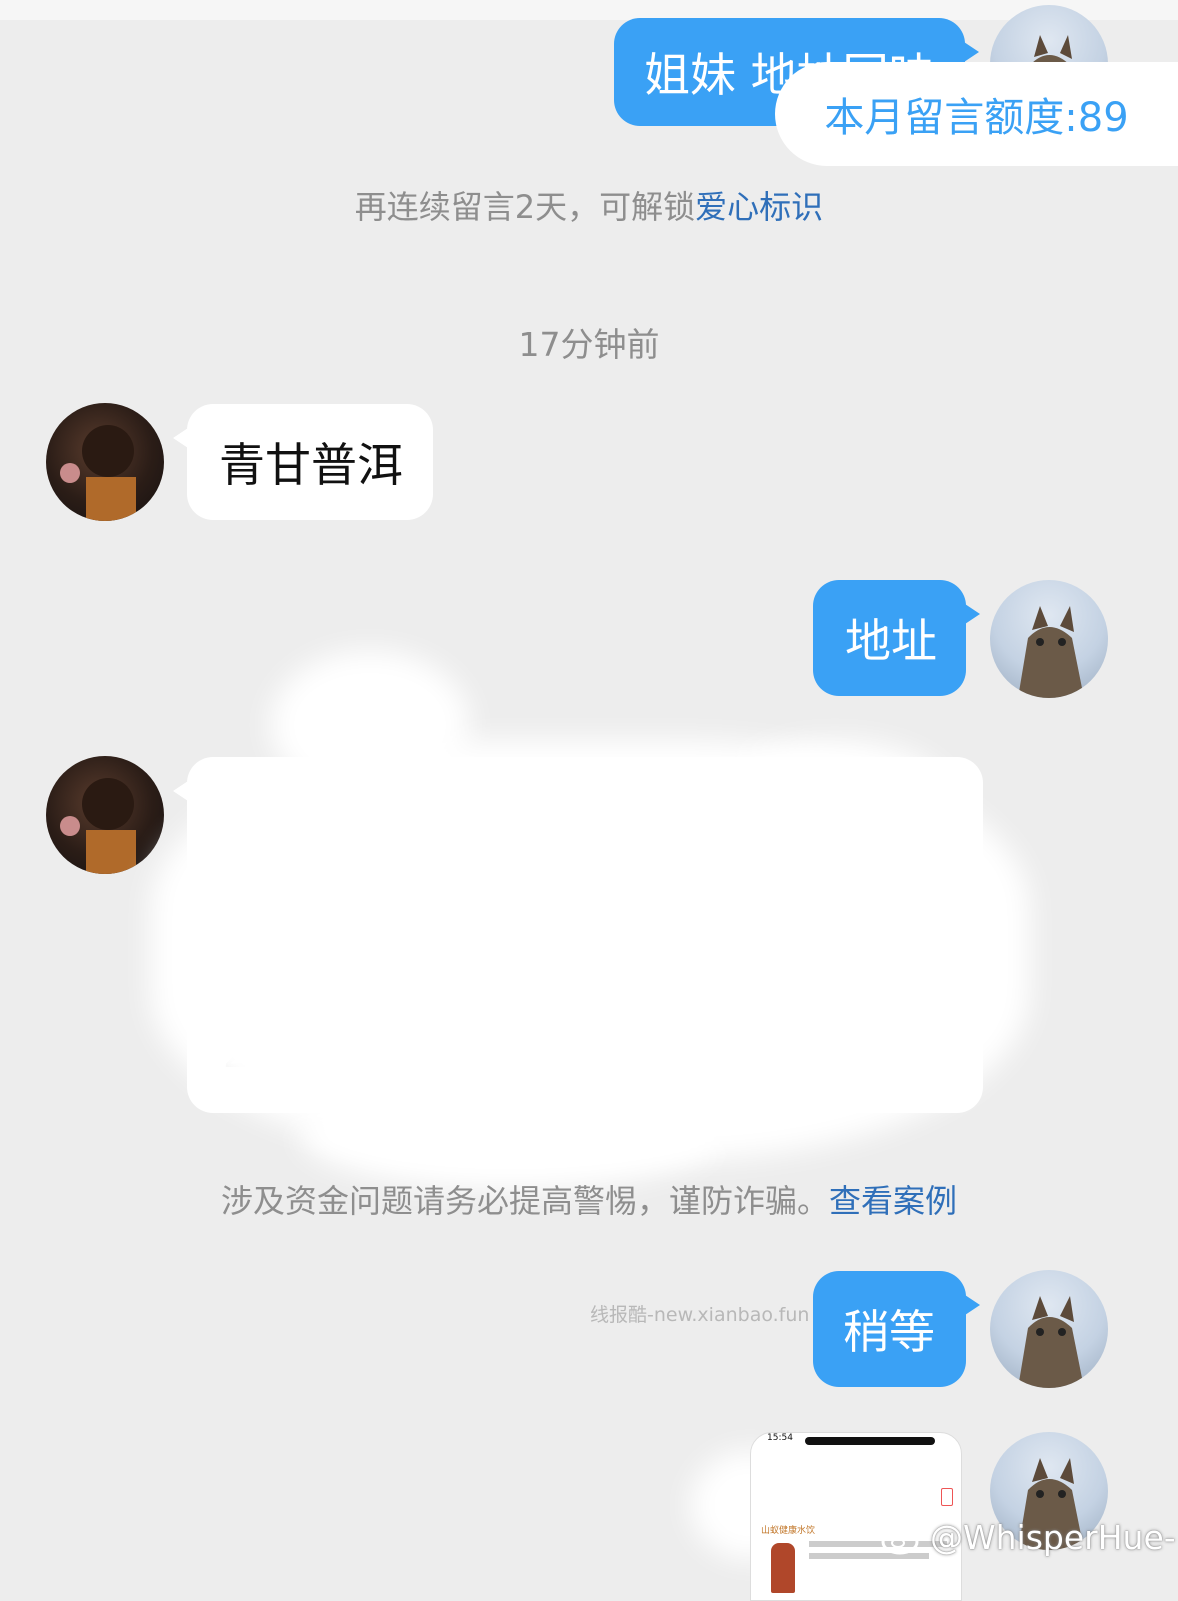 This screenshot has height=1601, width=1178. I want to click on top-strip, so click(589, 10).